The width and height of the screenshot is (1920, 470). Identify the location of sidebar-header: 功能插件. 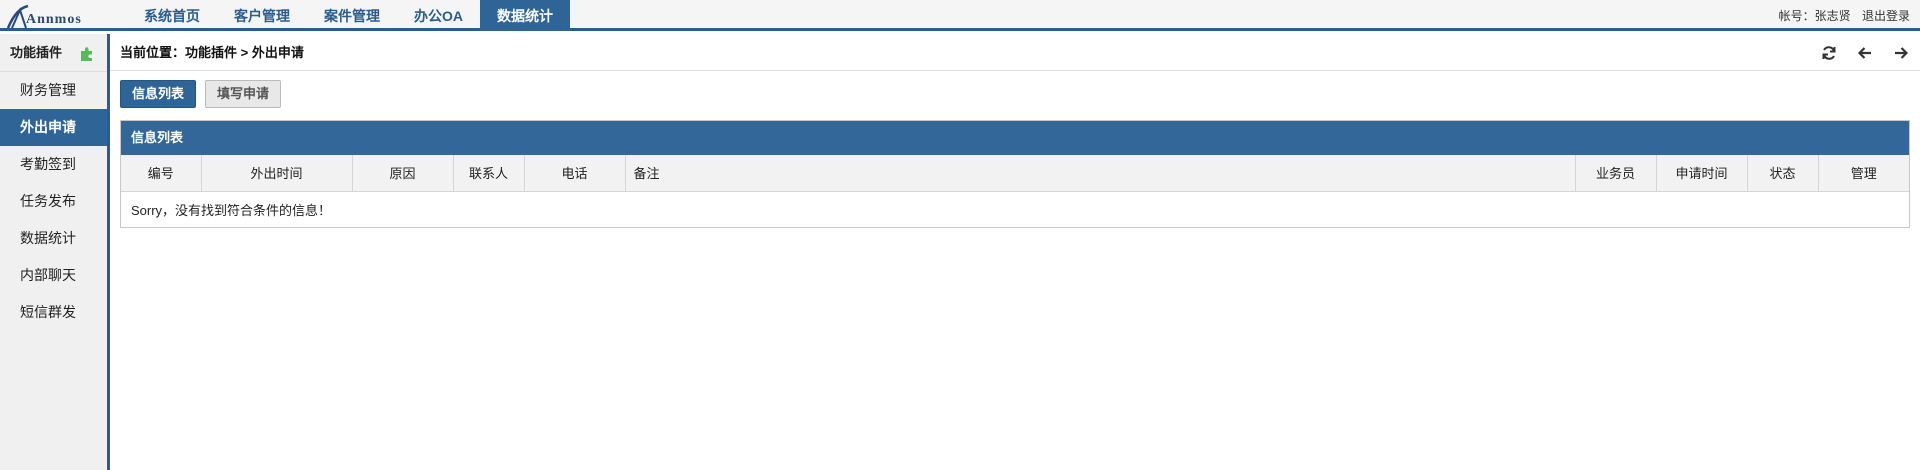
(53, 53).